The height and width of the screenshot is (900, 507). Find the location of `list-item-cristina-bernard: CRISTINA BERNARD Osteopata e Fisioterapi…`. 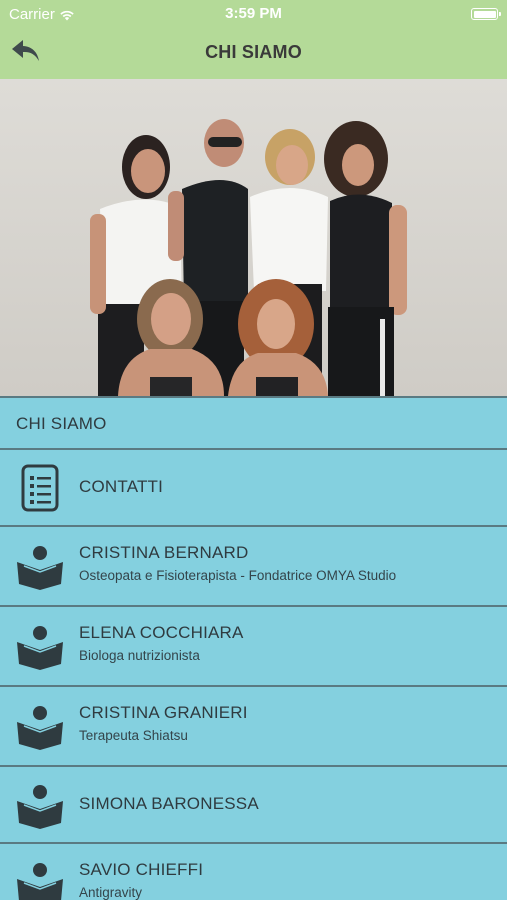

list-item-cristina-bernard: CRISTINA BERNARD Osteopata e Fisioterapi… is located at coordinates (253, 567).